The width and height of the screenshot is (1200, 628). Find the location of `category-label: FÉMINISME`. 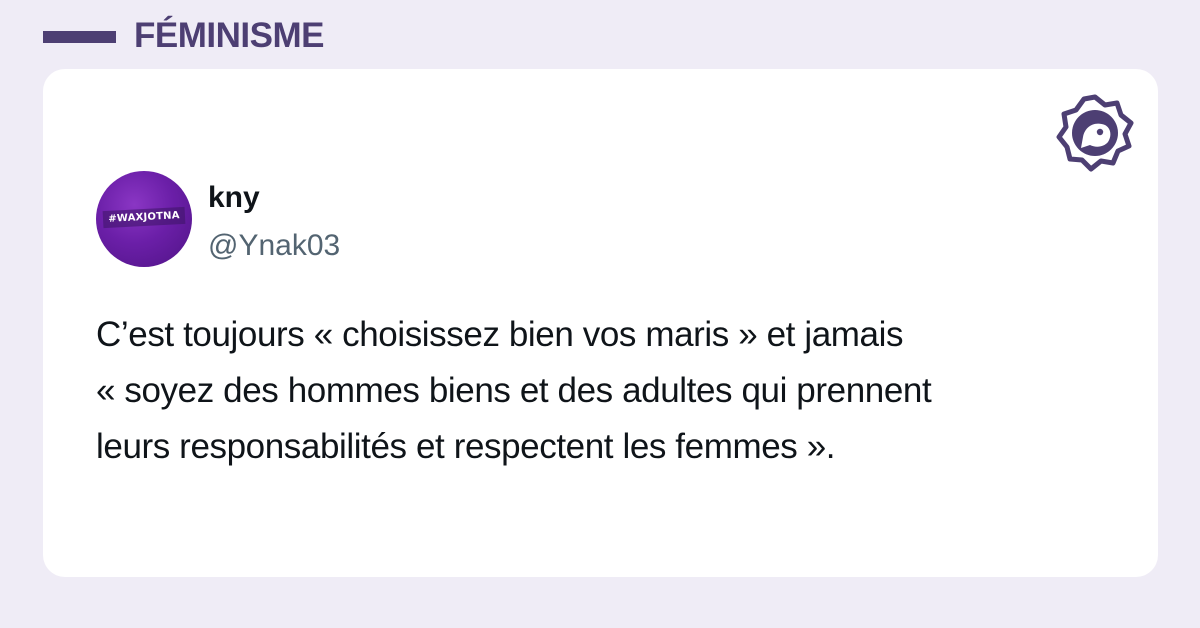

category-label: FÉMINISME is located at coordinates (229, 36).